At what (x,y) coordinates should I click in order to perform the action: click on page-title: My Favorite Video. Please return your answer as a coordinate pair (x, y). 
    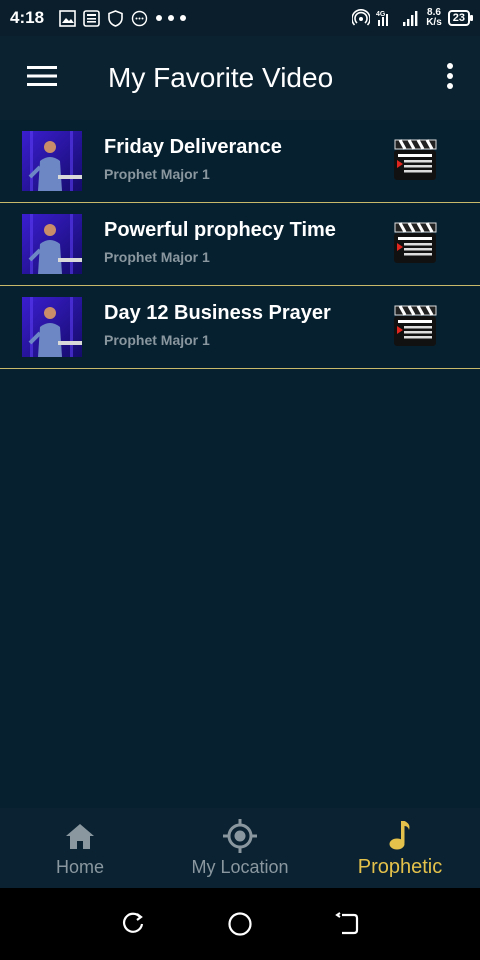
    Looking at the image, I should click on (221, 77).